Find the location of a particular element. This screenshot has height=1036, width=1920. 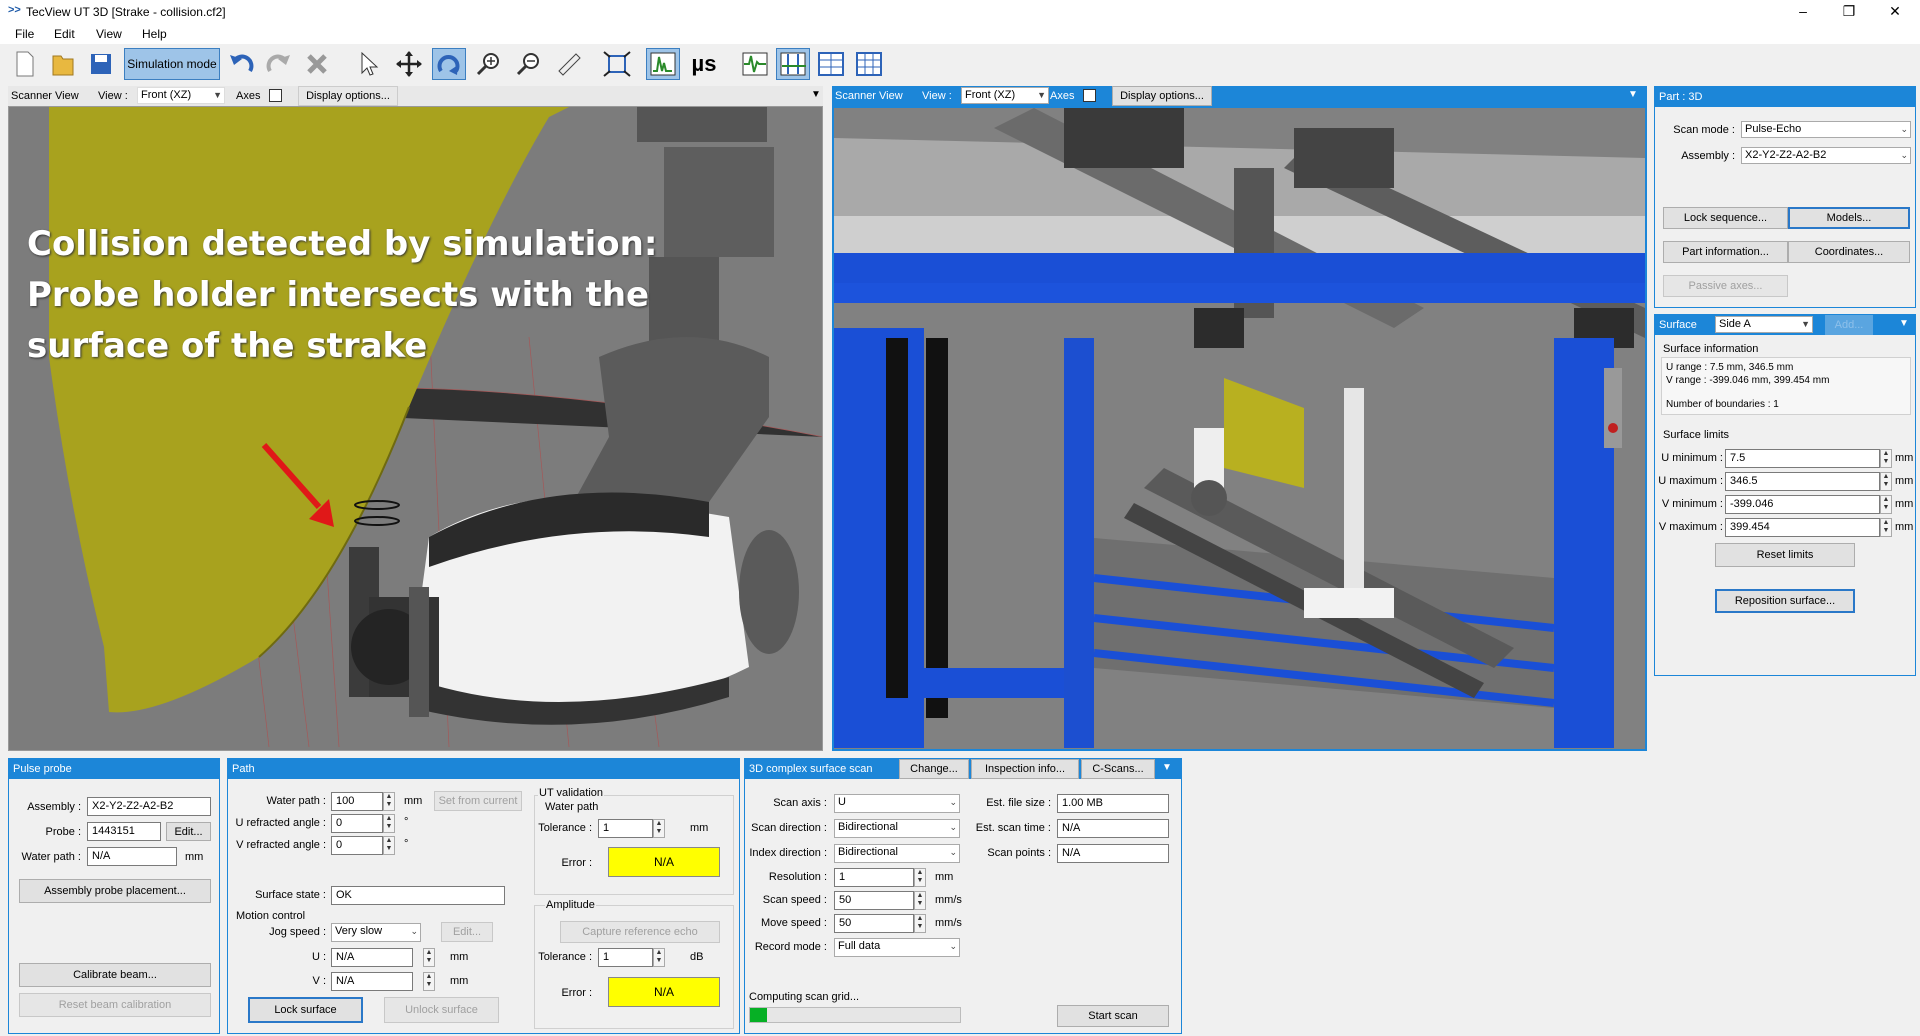

resolution-spinner: ▲ ▼ is located at coordinates (920, 877).